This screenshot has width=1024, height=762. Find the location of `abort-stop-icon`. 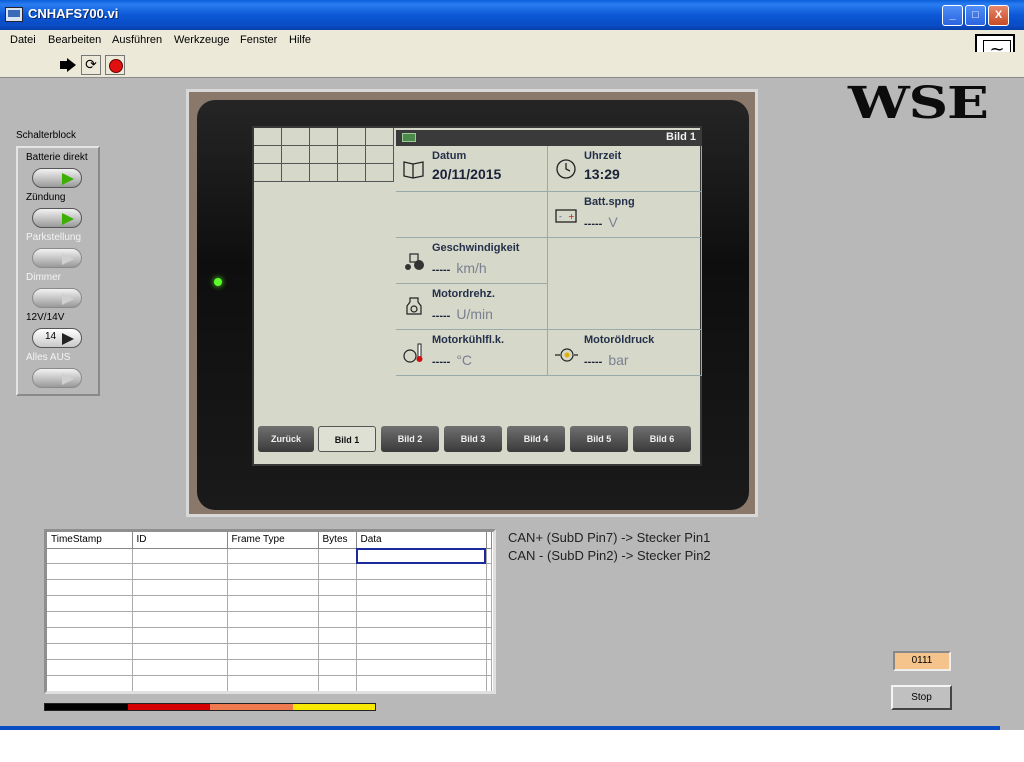

abort-stop-icon is located at coordinates (115, 65).